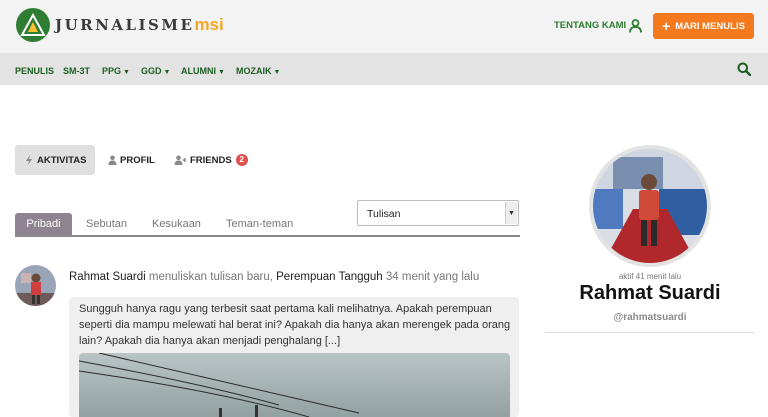 The image size is (768, 417). I want to click on tab-label: AKTIVITAS, so click(62, 160).